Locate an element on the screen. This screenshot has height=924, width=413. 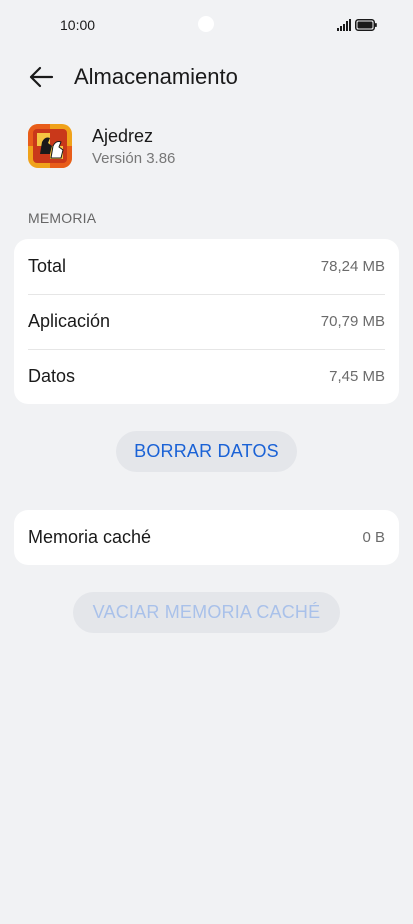
top-app-bar: Almacenamiento is located at coordinates (206, 77).